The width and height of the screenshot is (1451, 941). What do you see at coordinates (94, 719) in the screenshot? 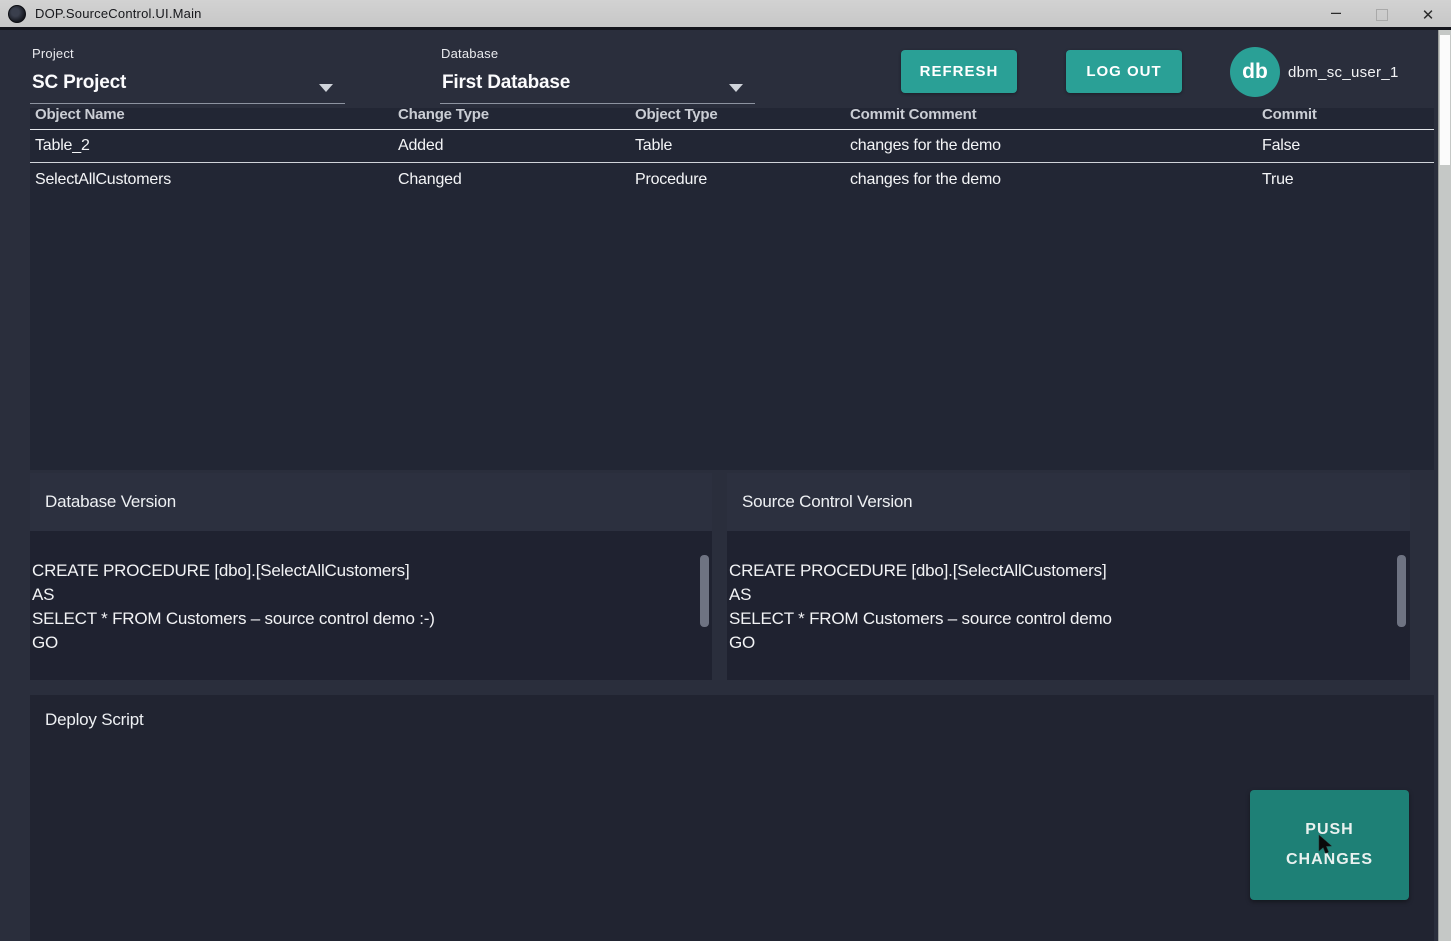
I see `deploy-script-title: Deploy Script` at bounding box center [94, 719].